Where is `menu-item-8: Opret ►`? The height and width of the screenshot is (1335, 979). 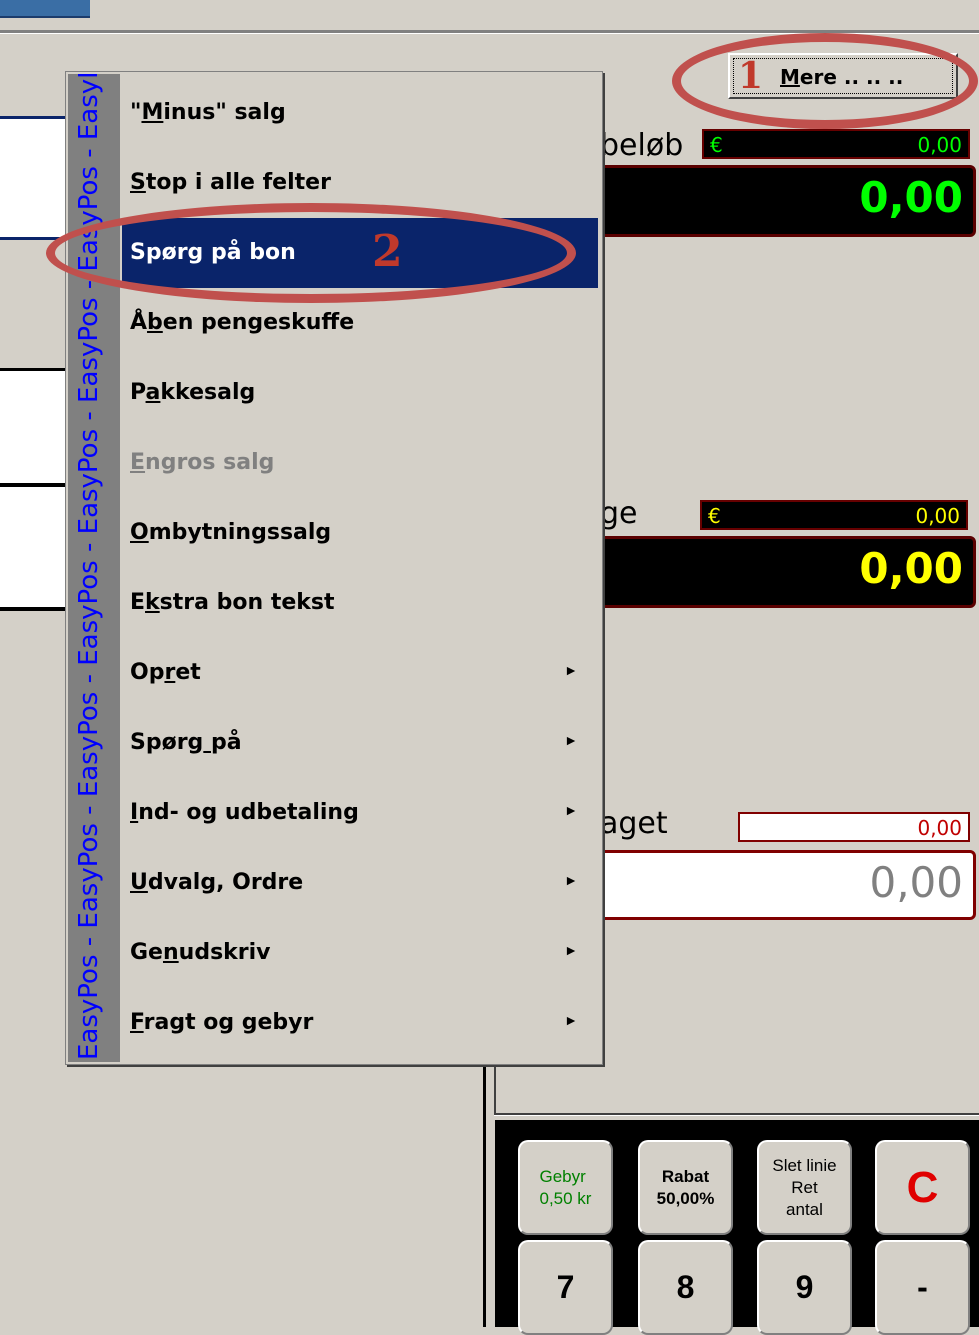
menu-item-8: Opret ► is located at coordinates (360, 673).